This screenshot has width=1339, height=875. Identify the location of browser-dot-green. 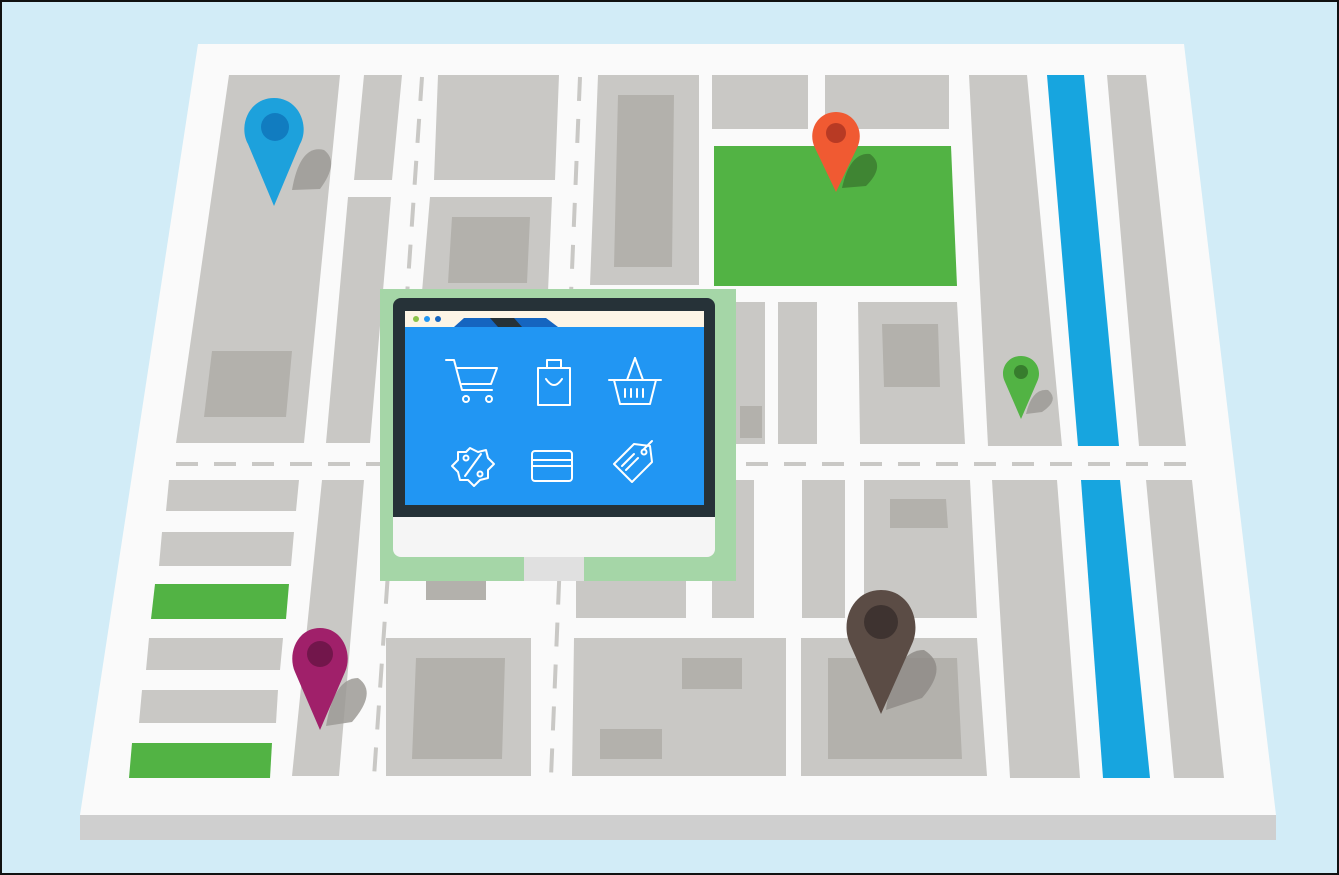
(416, 319).